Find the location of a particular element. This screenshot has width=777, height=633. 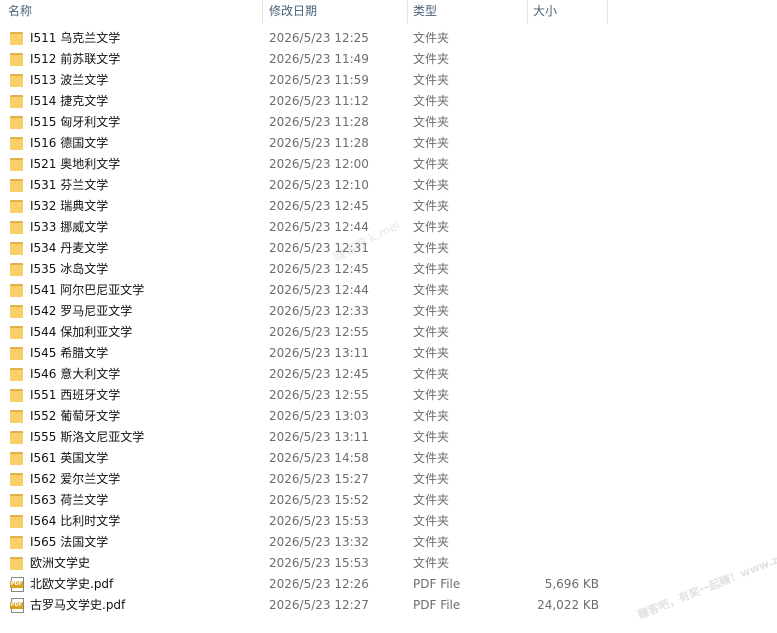

file-date: 2026/5/23 11:49 is located at coordinates (319, 59).